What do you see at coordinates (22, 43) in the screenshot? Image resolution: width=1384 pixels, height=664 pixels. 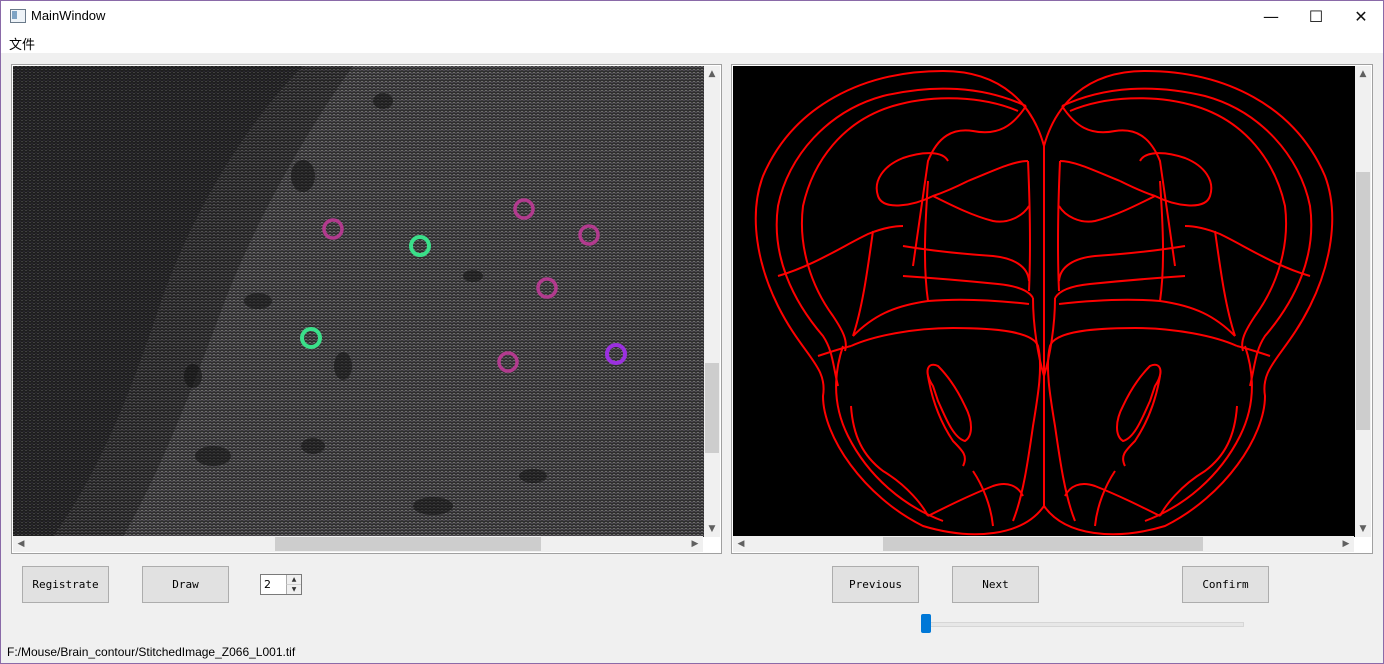 I see `menu-item-file: 文件` at bounding box center [22, 43].